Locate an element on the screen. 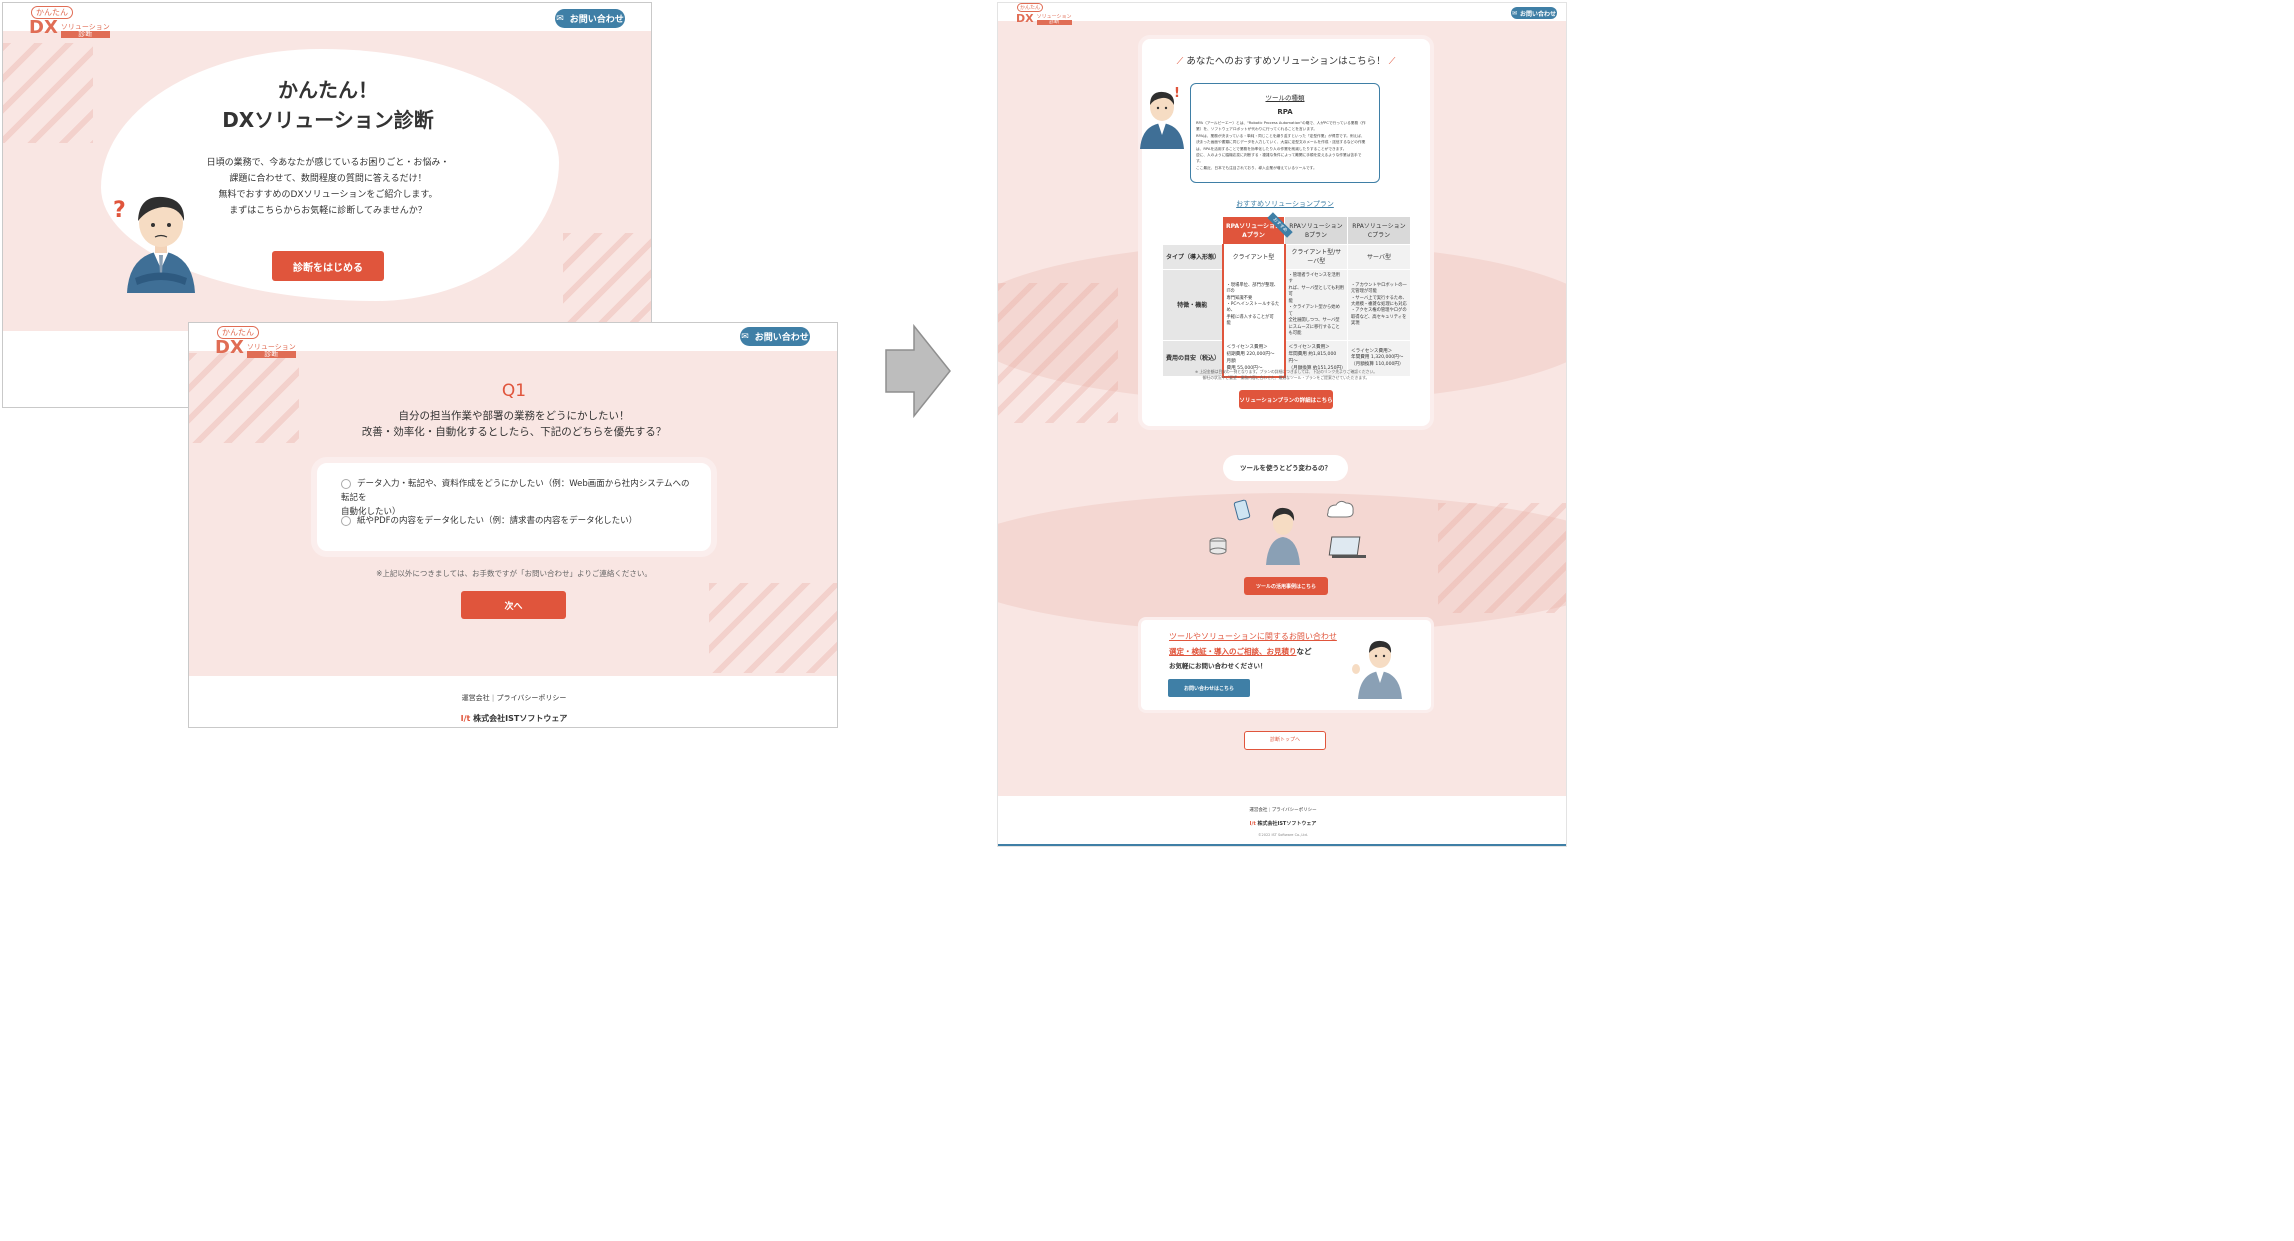  option-2: 紙やPDFの内容をデータ化したい（例：請求書の内容をデータ化したい） is located at coordinates (516, 521).